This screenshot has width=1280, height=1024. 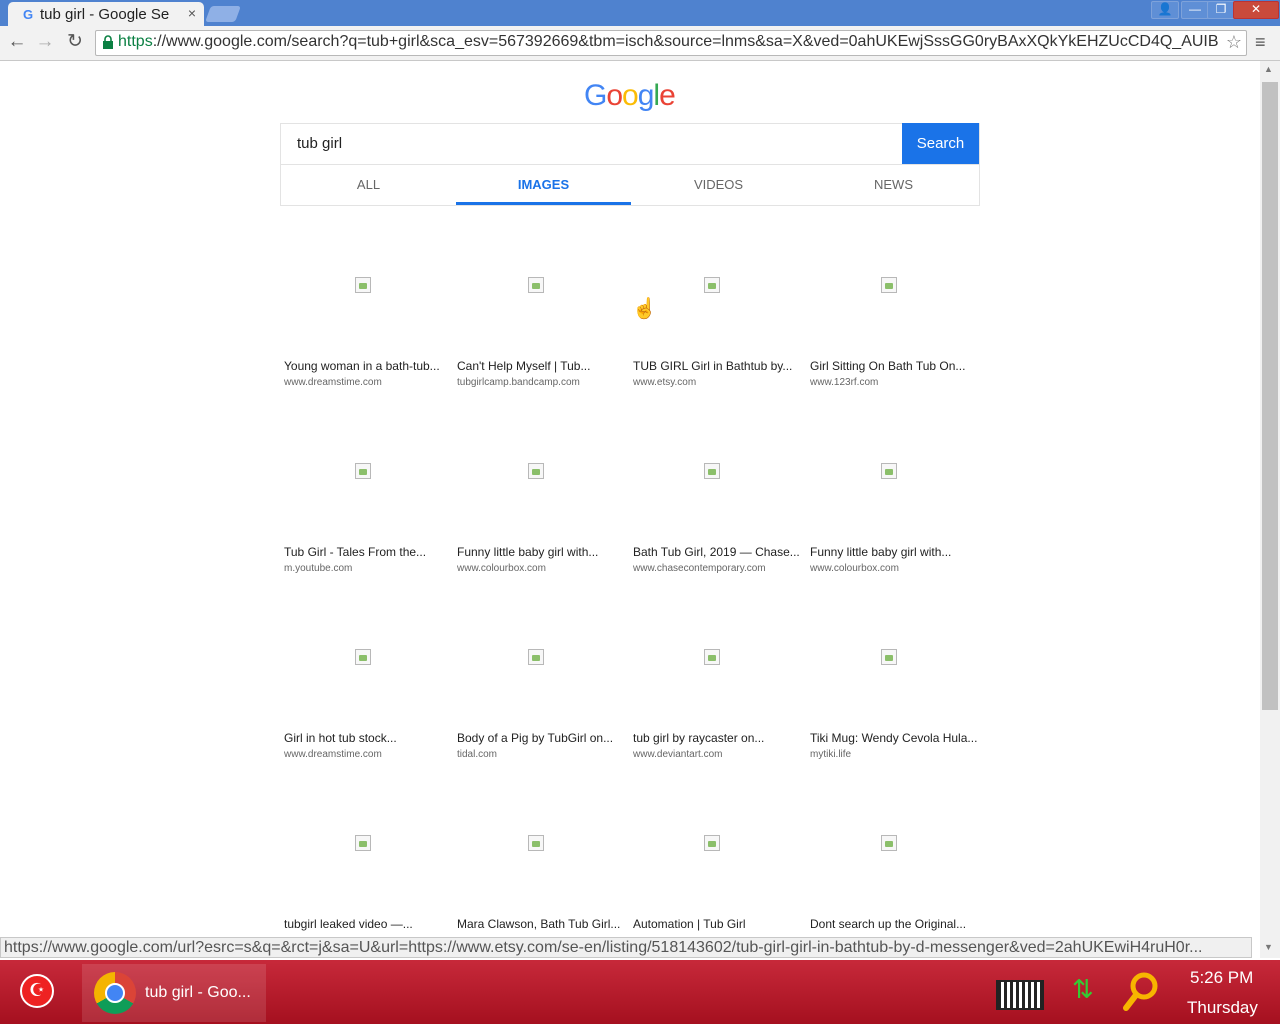 I want to click on chrome-icon, so click(x=115, y=993).